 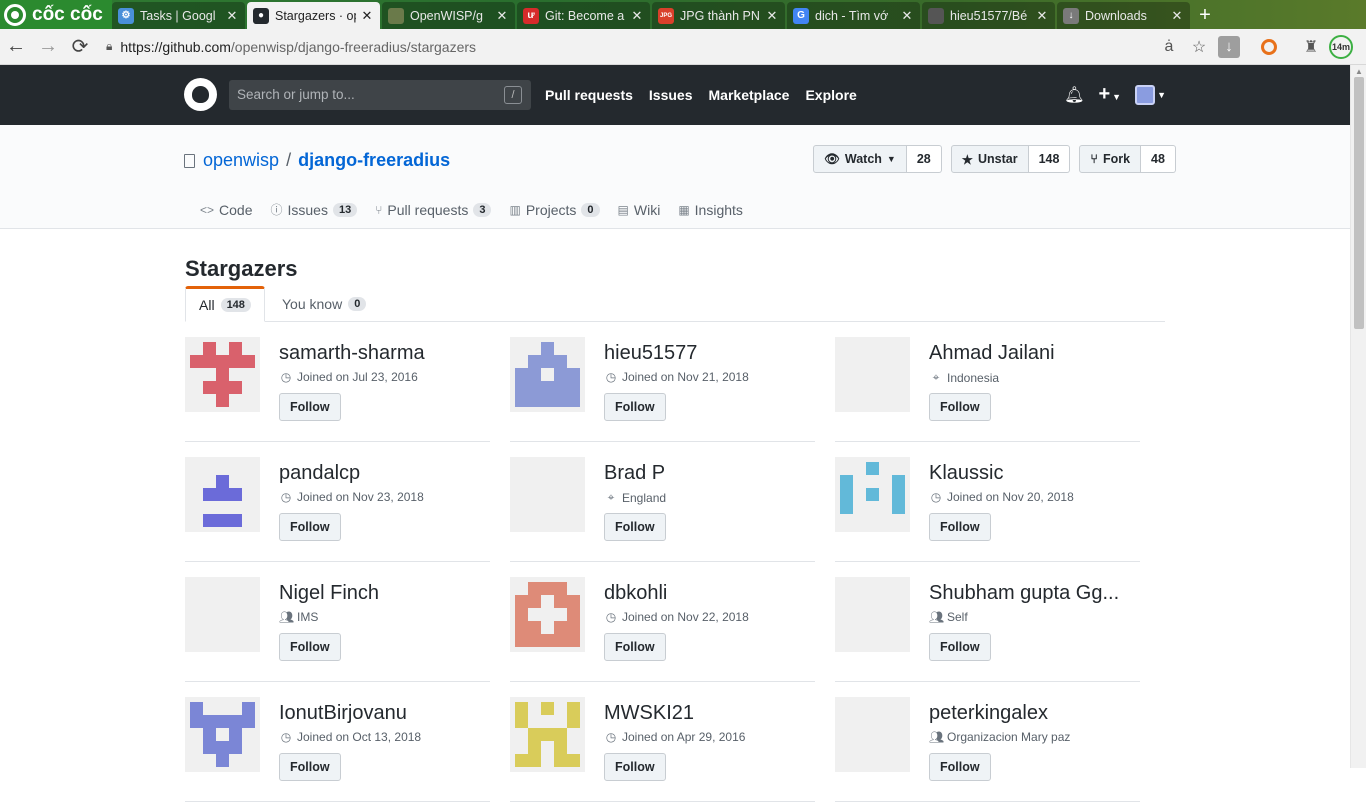 What do you see at coordinates (649, 713) in the screenshot?
I see `user-name-link: MWSKI21` at bounding box center [649, 713].